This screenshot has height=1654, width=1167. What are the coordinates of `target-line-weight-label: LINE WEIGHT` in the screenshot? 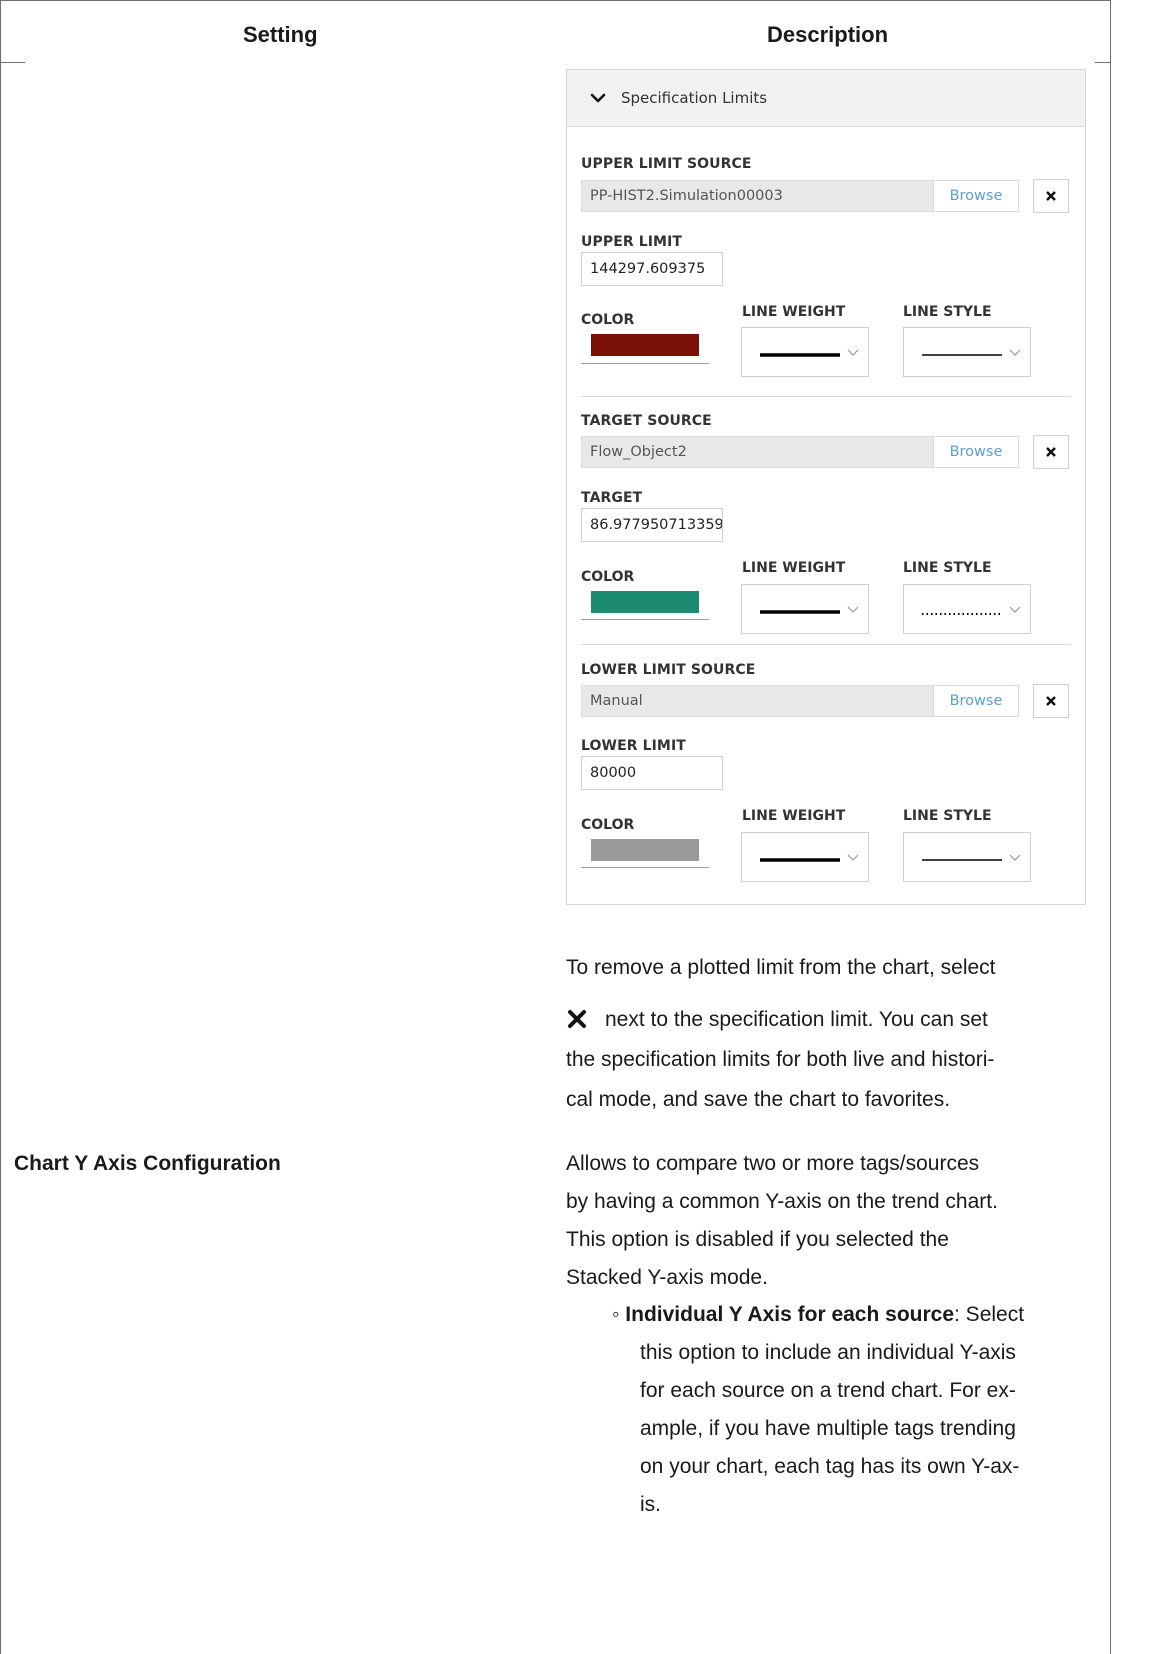 It's located at (794, 568).